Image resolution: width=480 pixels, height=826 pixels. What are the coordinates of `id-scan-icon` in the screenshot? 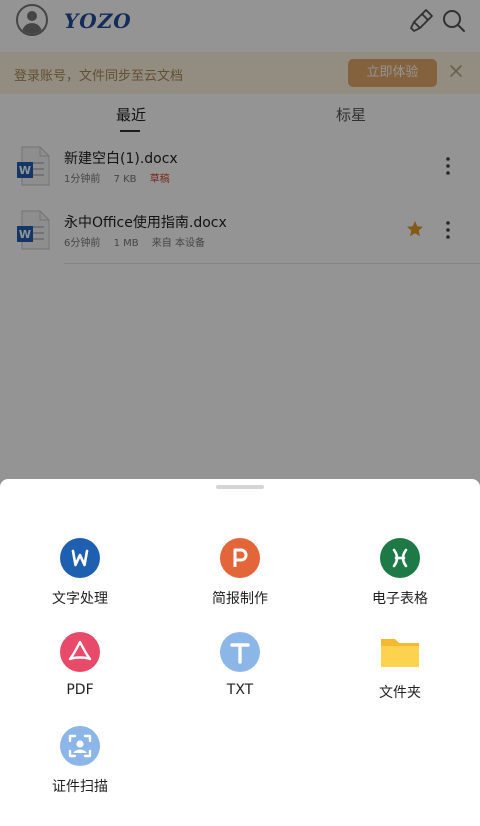 It's located at (80, 746).